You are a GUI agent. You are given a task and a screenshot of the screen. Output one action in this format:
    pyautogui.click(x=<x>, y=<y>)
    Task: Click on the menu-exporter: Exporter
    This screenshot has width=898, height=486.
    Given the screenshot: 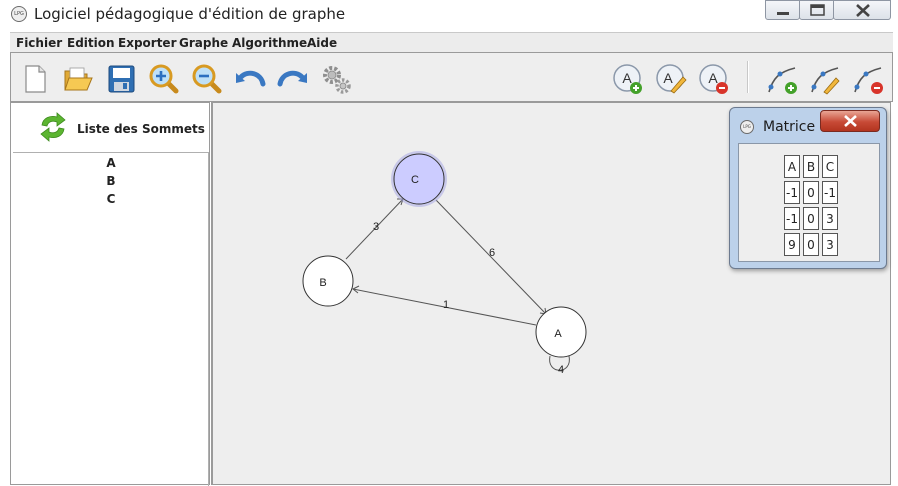 What is the action you would take?
    pyautogui.click(x=147, y=43)
    